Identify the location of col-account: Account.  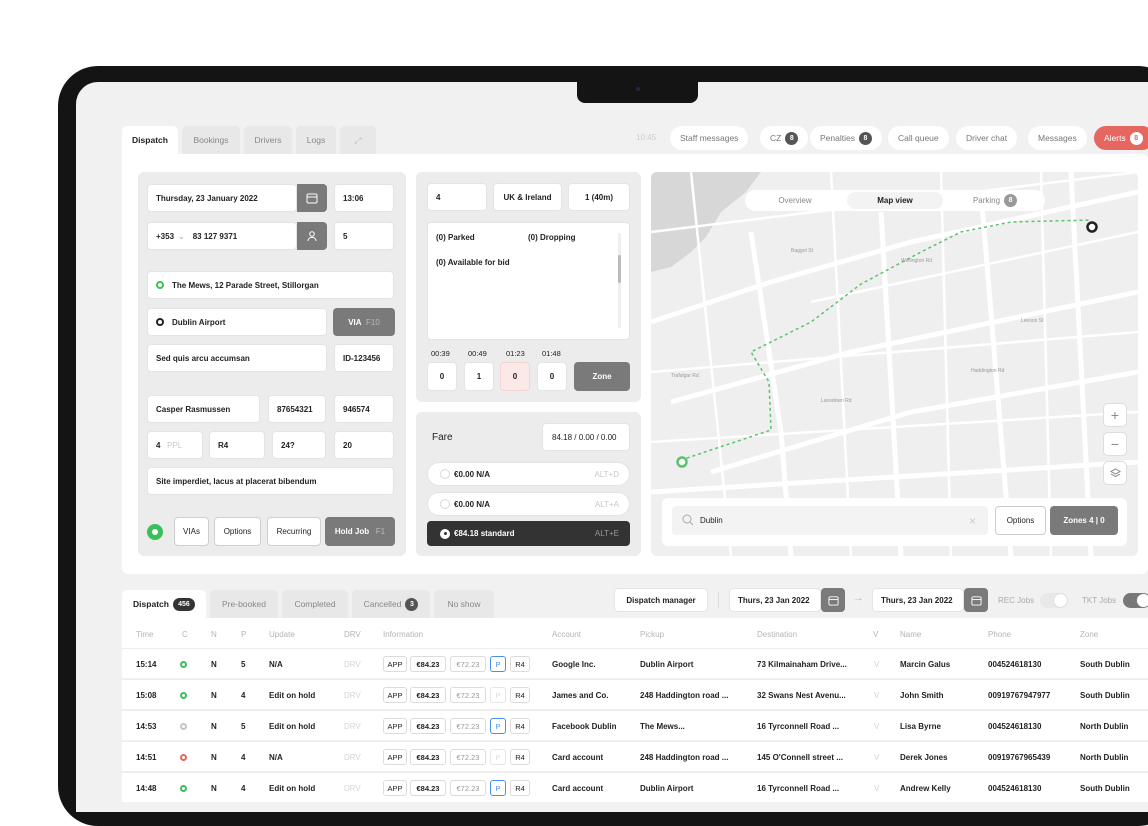
(566, 634).